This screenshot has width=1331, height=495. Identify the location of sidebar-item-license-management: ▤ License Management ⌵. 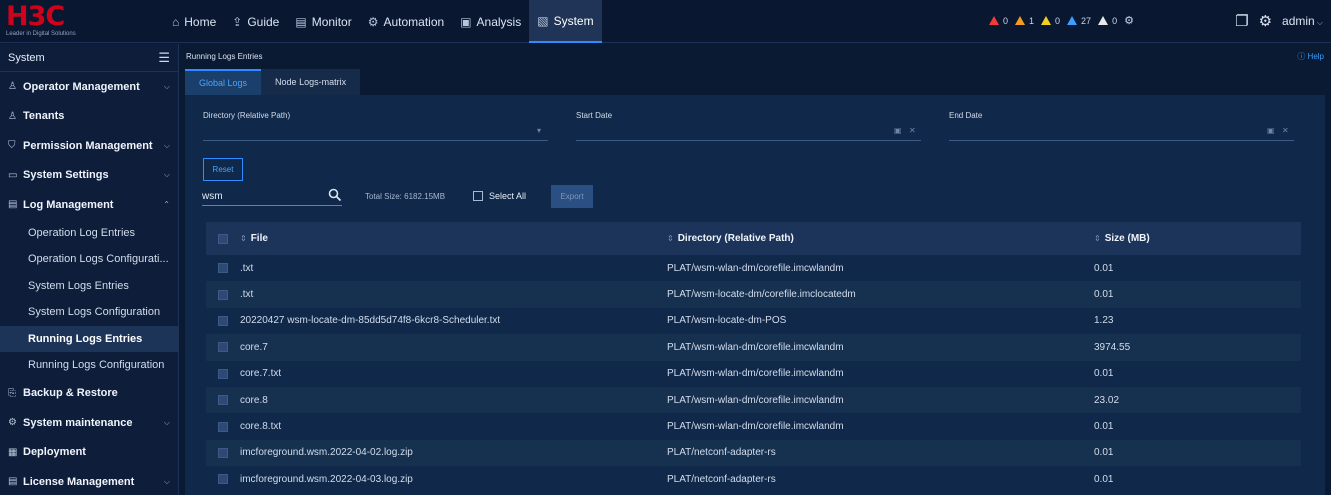
(89, 481).